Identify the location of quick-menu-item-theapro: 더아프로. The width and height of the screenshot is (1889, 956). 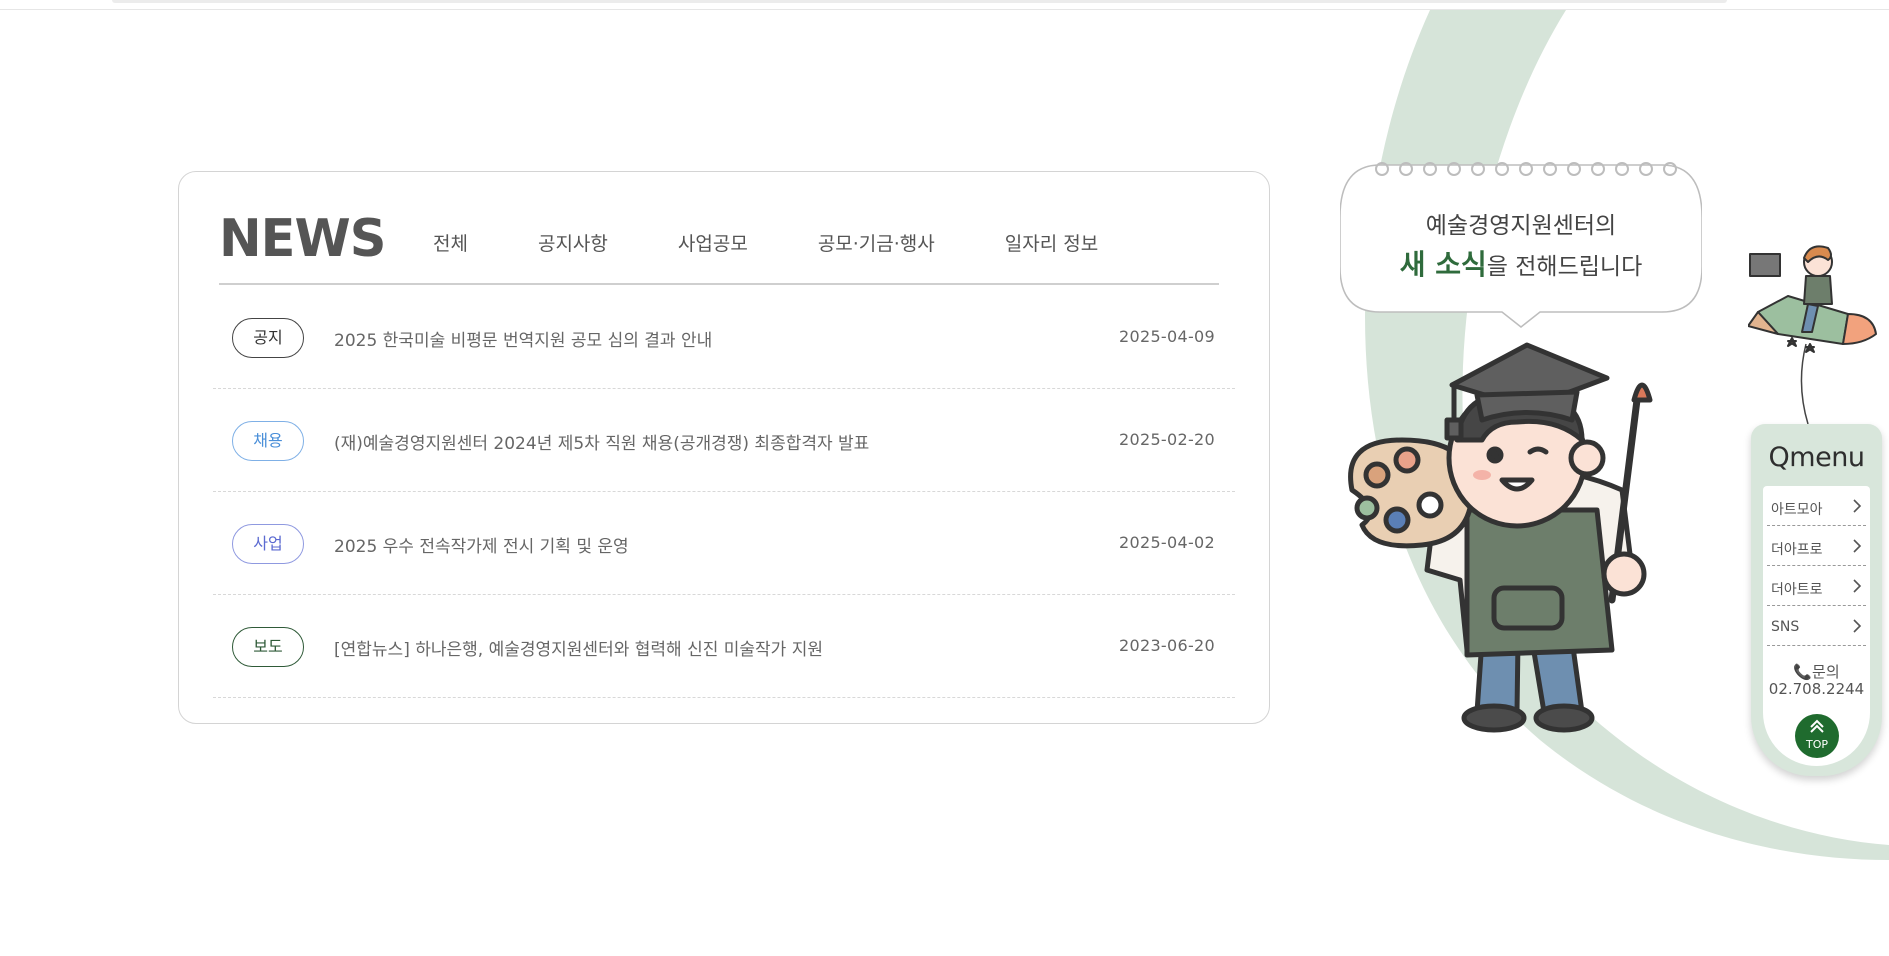
(1816, 546).